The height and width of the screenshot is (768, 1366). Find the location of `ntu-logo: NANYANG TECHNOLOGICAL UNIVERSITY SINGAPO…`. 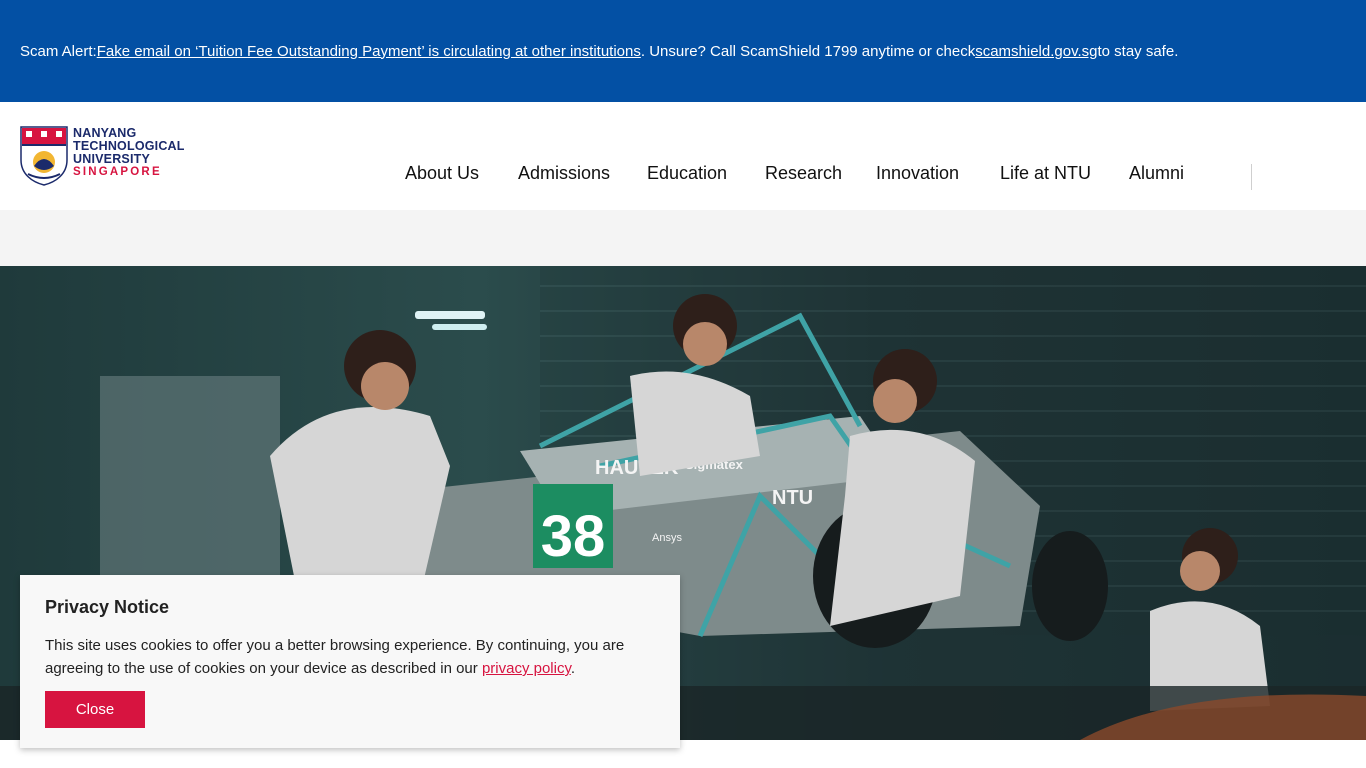

ntu-logo: NANYANG TECHNOLOGICAL UNIVERSITY SINGAPO… is located at coordinates (105, 157).